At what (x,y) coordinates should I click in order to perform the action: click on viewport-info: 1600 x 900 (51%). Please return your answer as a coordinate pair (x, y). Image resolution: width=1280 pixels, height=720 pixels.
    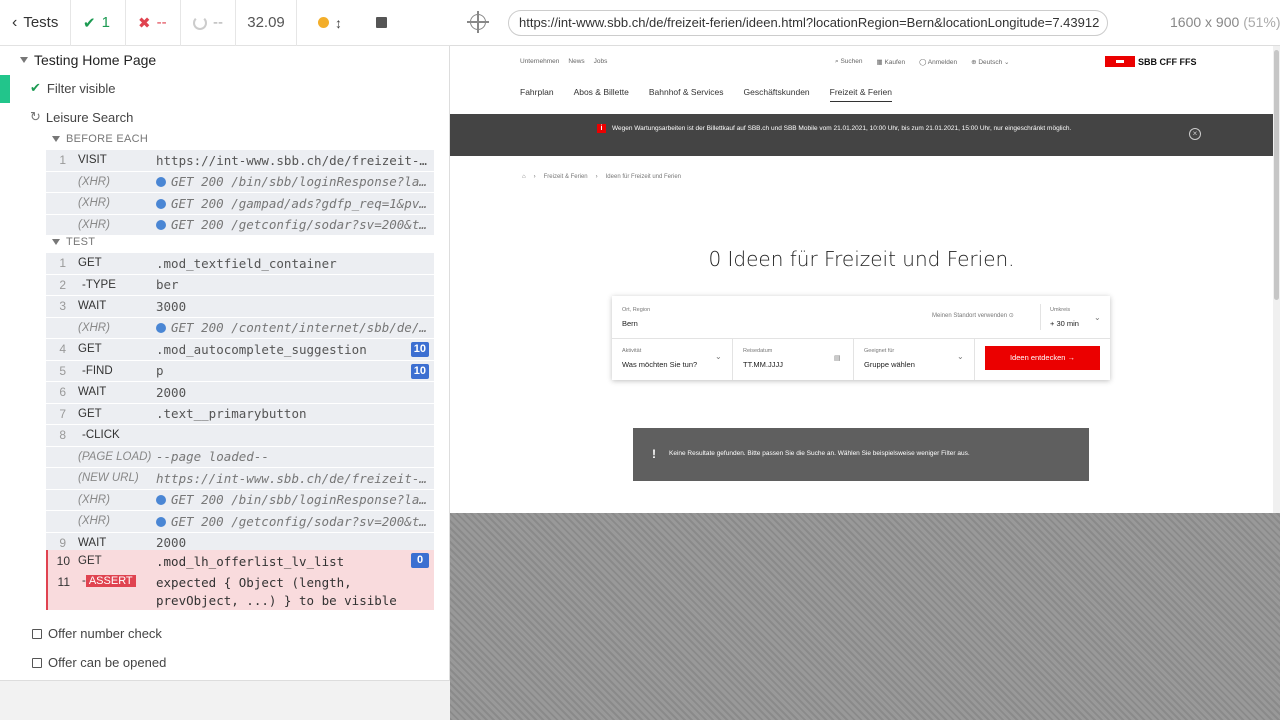
    Looking at the image, I should click on (1225, 22).